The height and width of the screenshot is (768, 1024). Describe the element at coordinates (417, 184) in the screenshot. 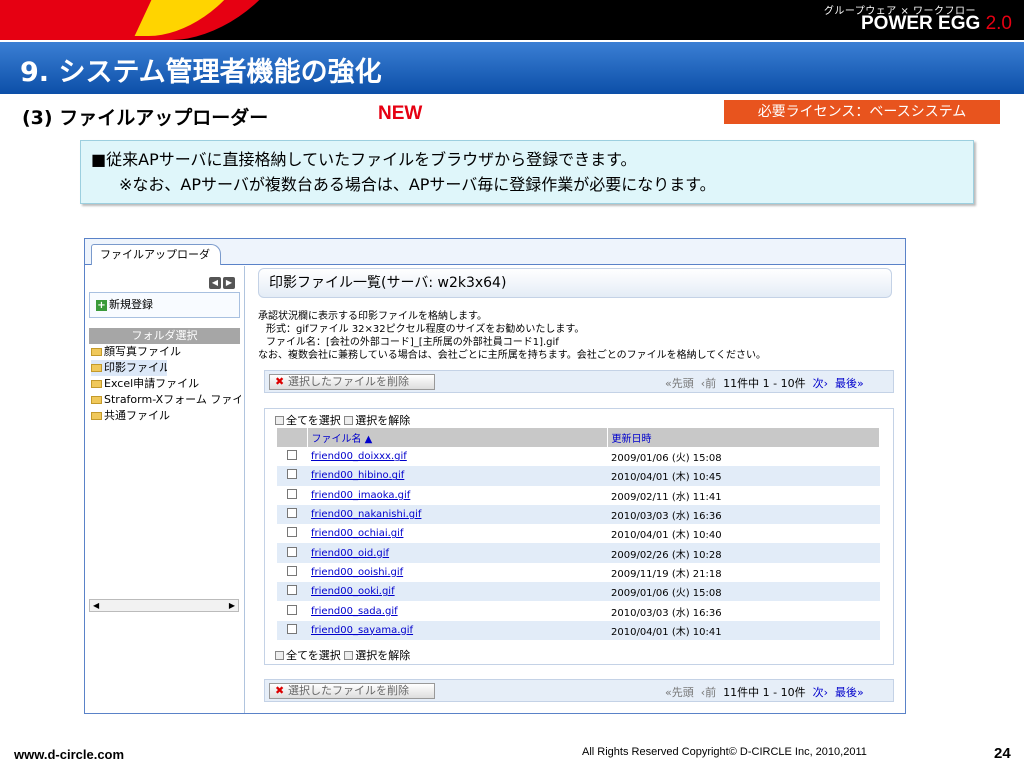

I see `note-line-2: ※なお、APサーバが複数台ある場合は、APサーバ毎に登録作業が必要になります。` at that location.